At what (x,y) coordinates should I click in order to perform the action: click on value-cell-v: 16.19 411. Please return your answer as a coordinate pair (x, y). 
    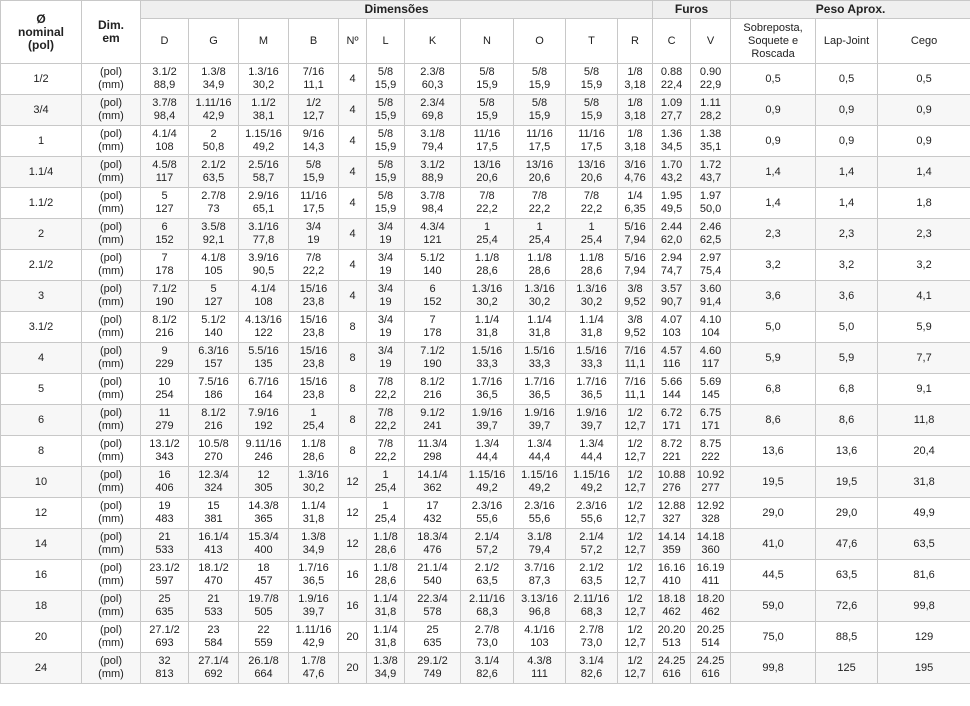
    Looking at the image, I should click on (711, 575).